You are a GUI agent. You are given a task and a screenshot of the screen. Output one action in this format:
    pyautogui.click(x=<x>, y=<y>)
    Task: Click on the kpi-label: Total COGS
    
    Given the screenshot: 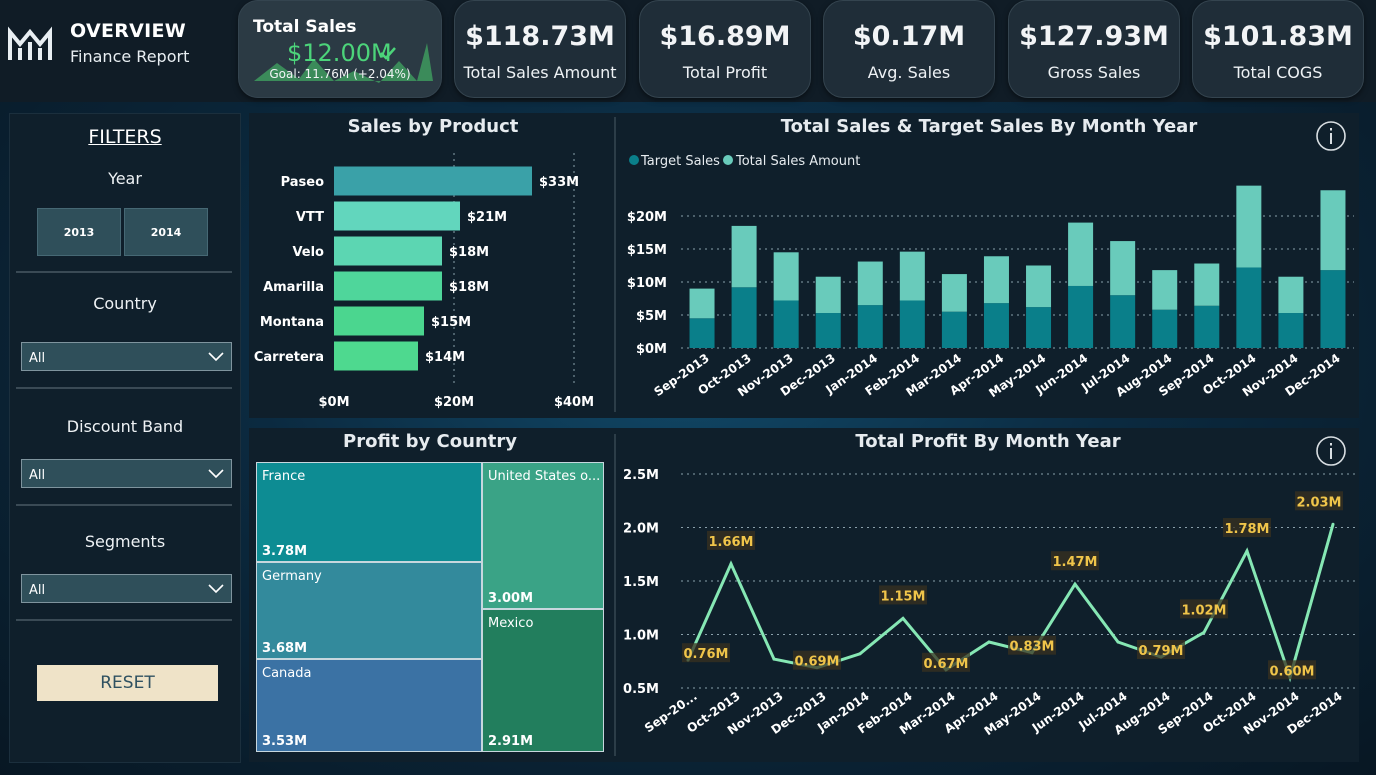 What is the action you would take?
    pyautogui.click(x=1278, y=72)
    